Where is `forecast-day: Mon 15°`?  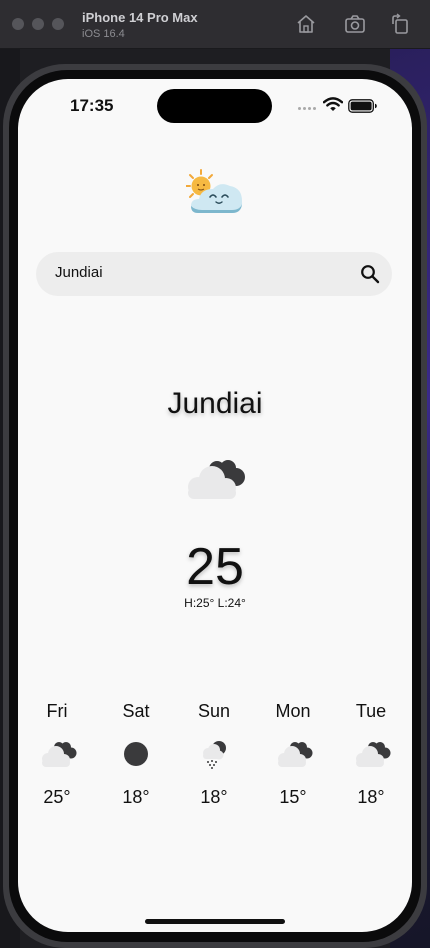 forecast-day: Mon 15° is located at coordinates (293, 754).